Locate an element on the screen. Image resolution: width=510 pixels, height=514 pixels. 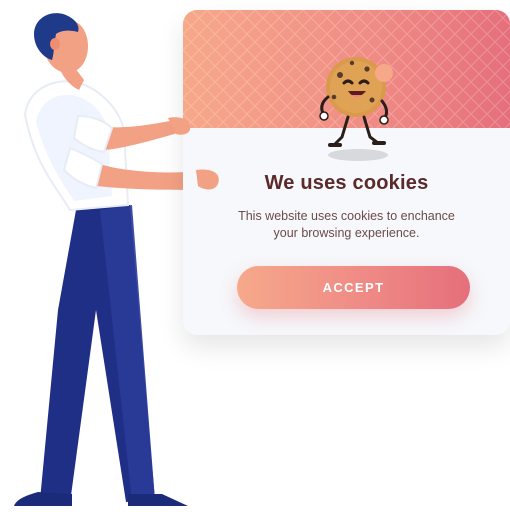
cookie-consent-description-line-2: your browsing experience. is located at coordinates (346, 233).